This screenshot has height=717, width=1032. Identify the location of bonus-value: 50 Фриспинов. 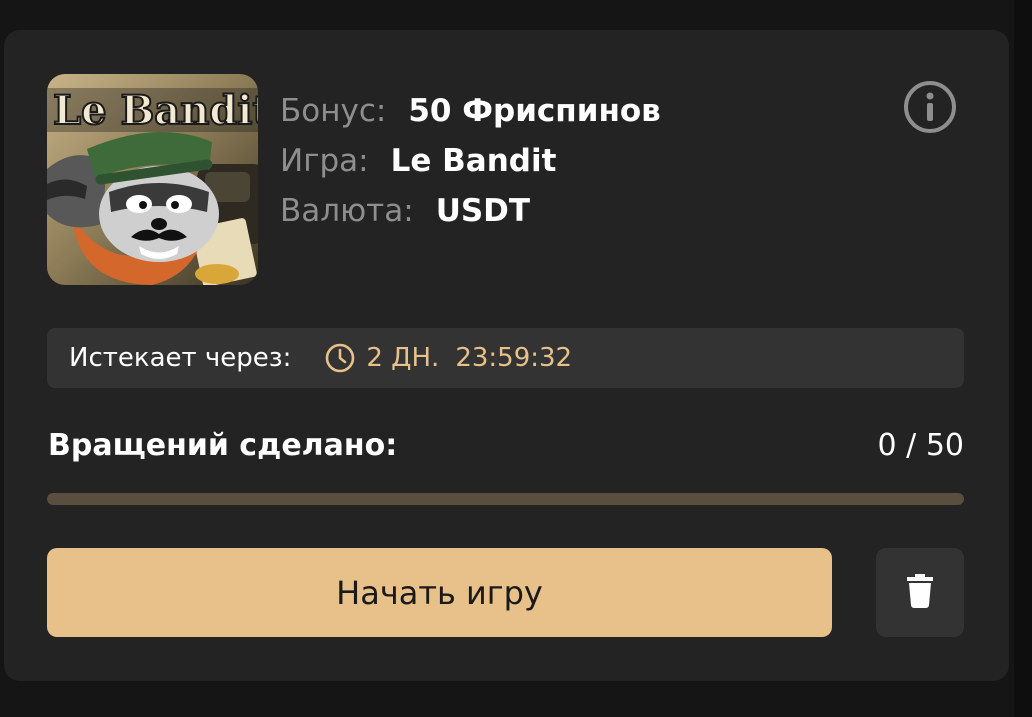
(534, 111).